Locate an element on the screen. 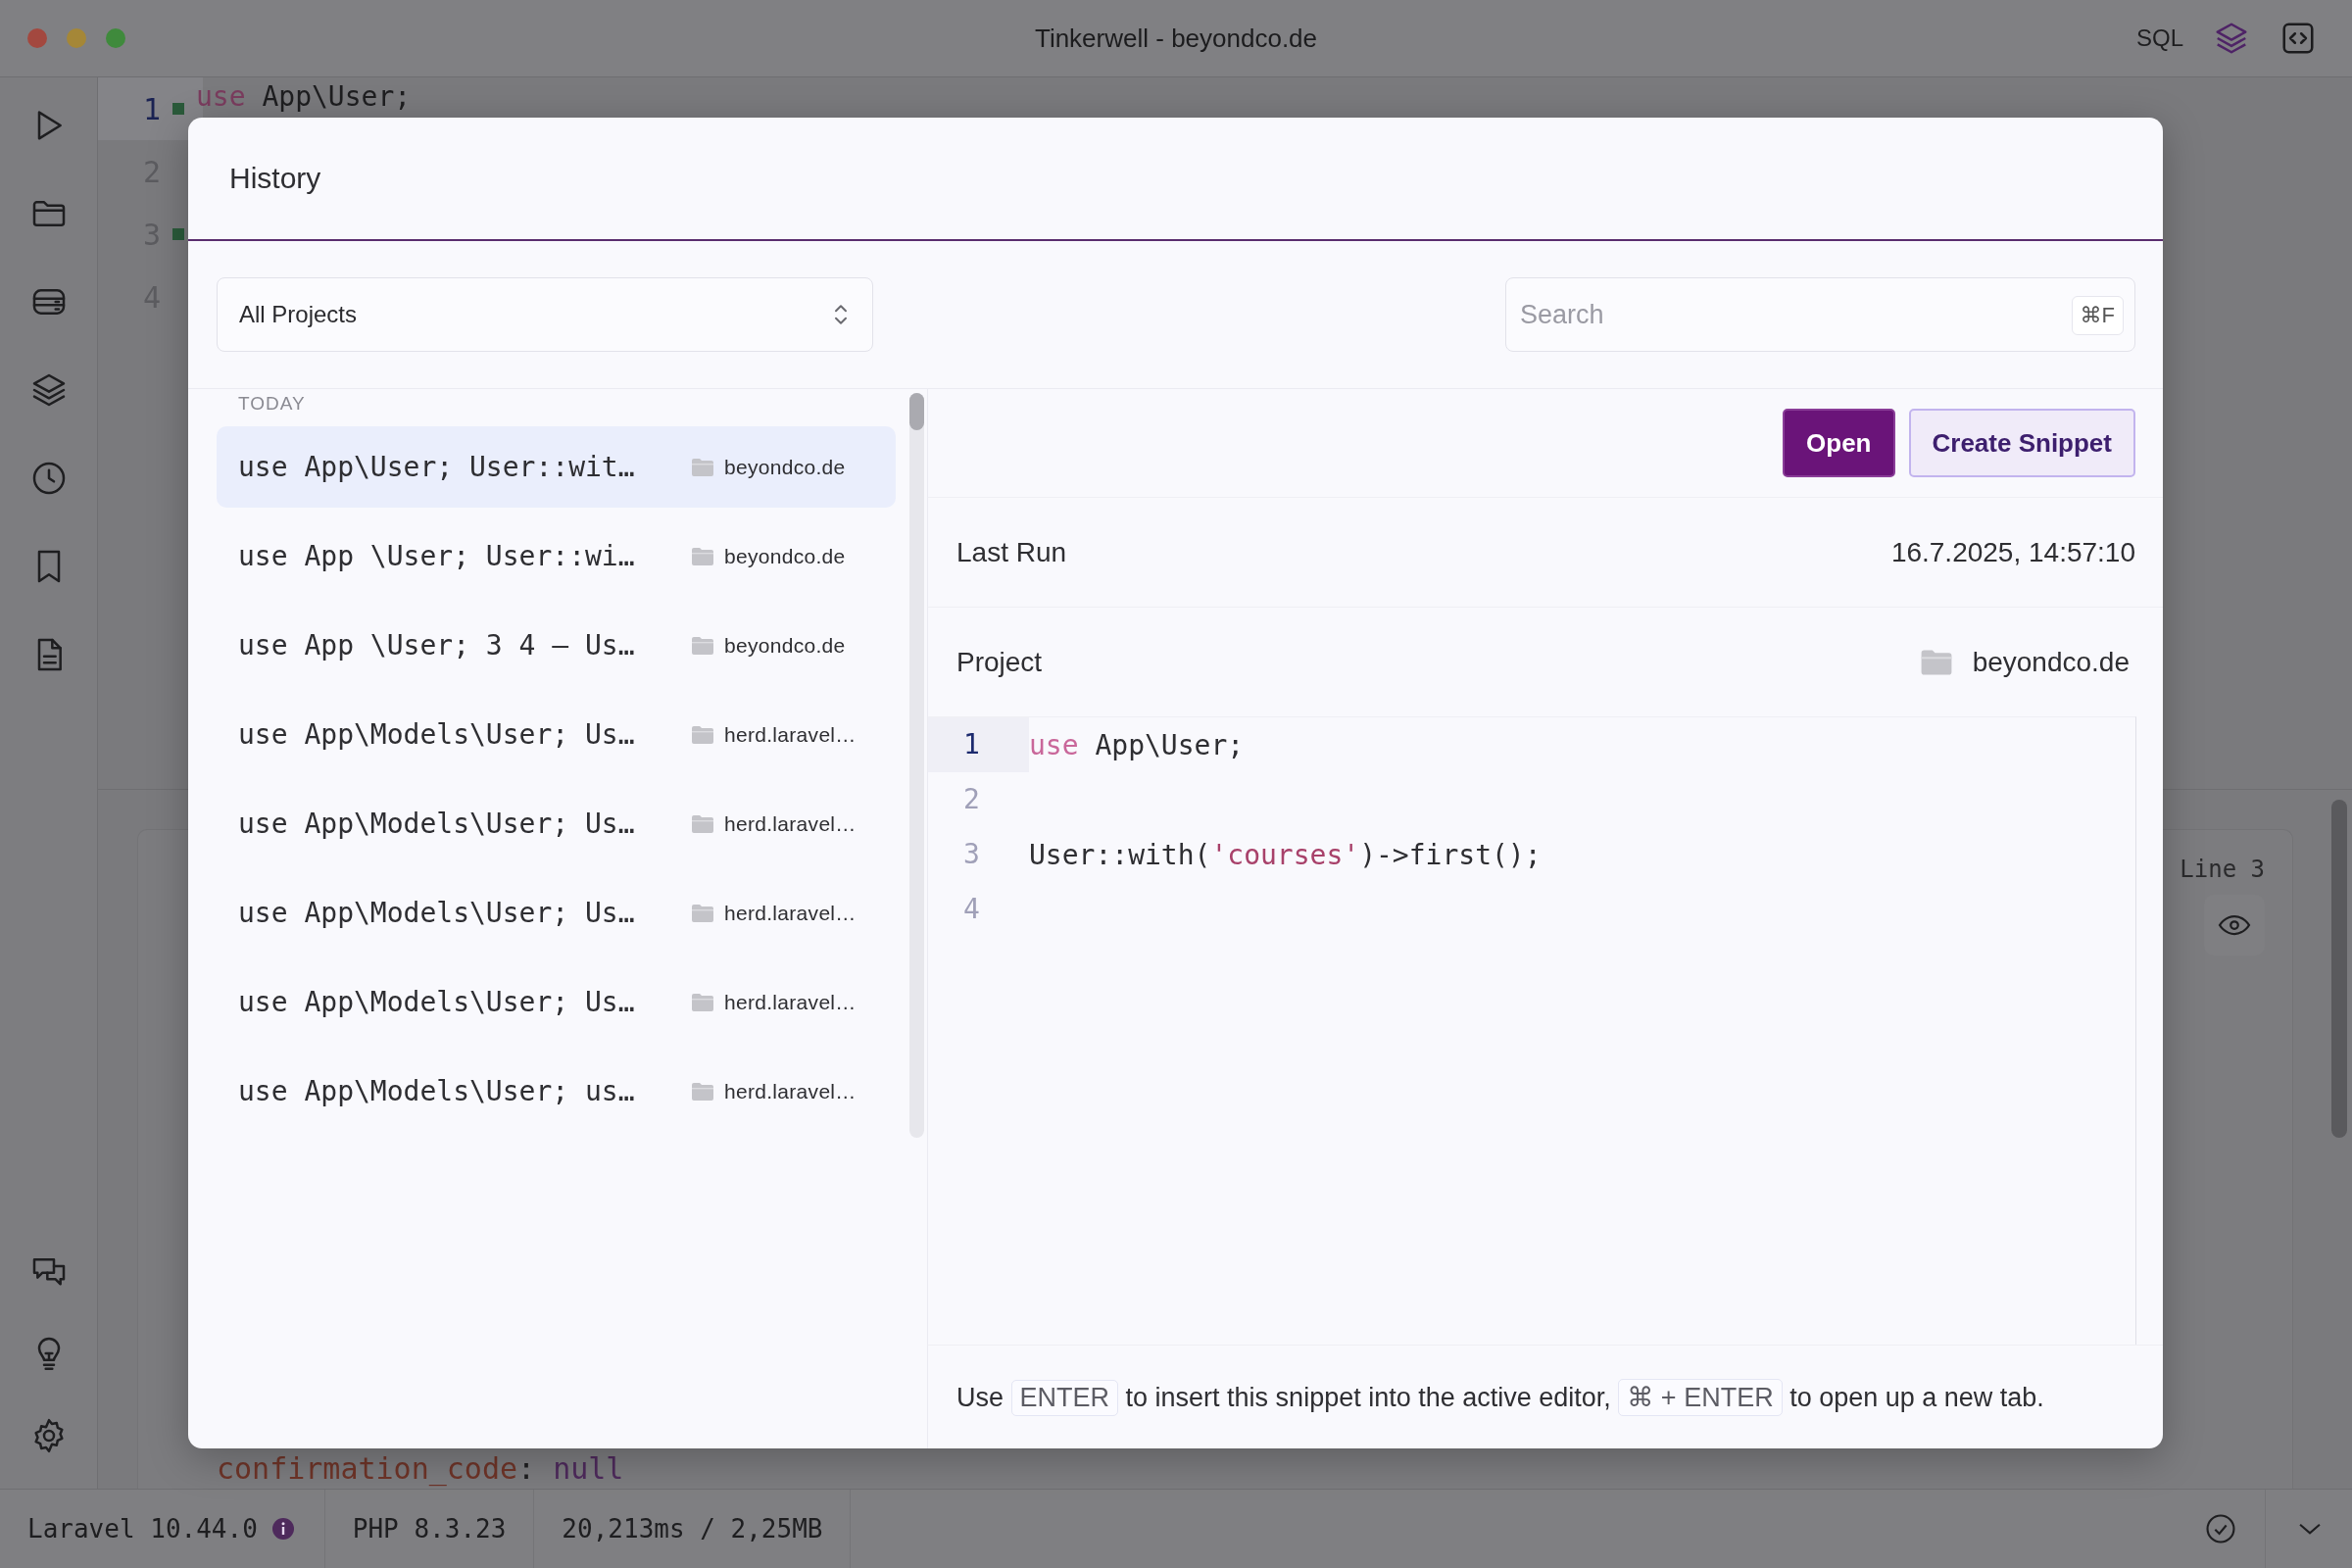 The height and width of the screenshot is (1568, 2352). dialog-title: History is located at coordinates (275, 178).